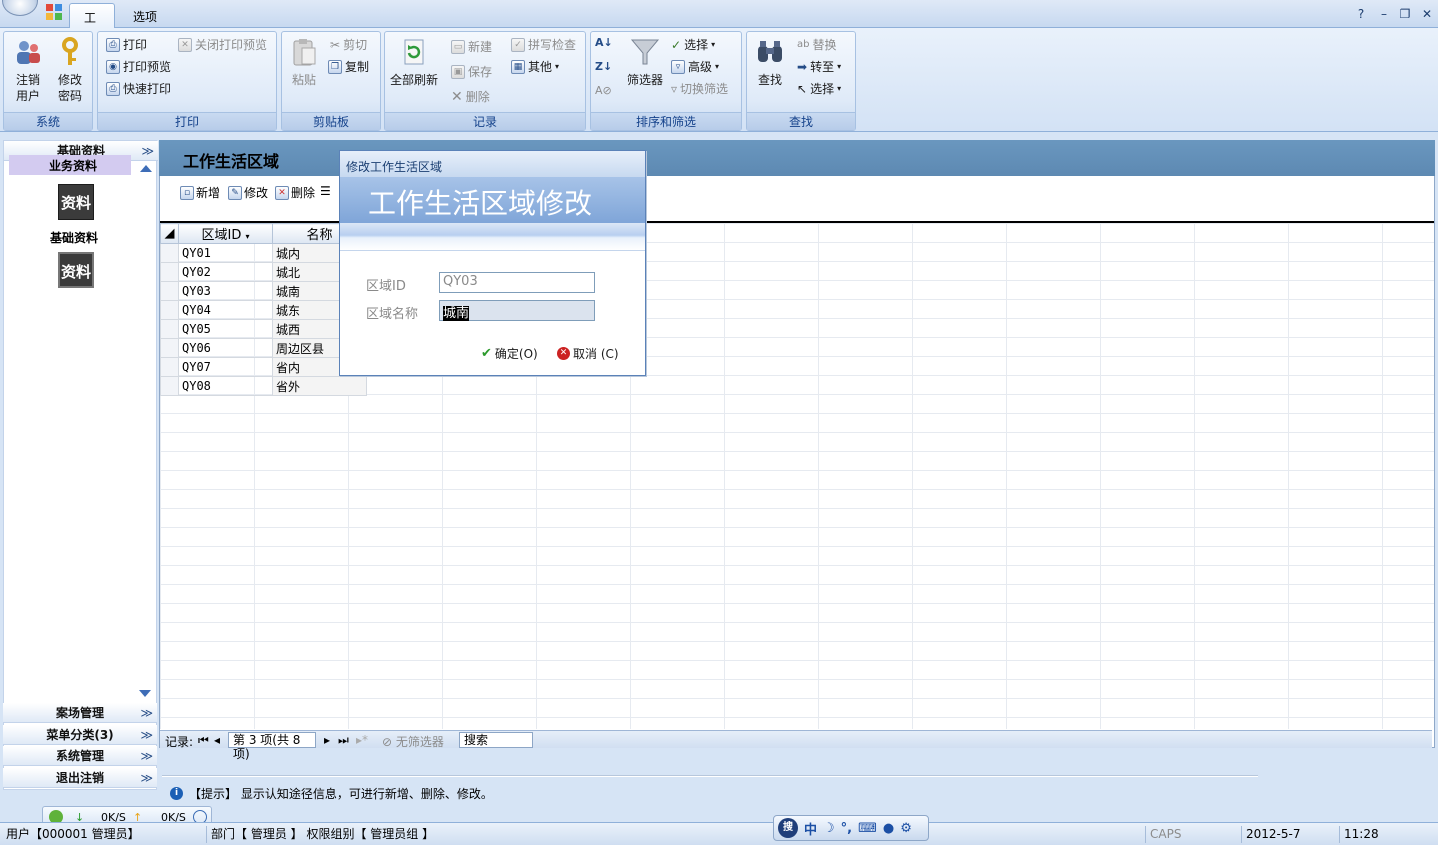 The image size is (1438, 845). What do you see at coordinates (348, 66) in the screenshot?
I see `copy-button: ❐ 复制` at bounding box center [348, 66].